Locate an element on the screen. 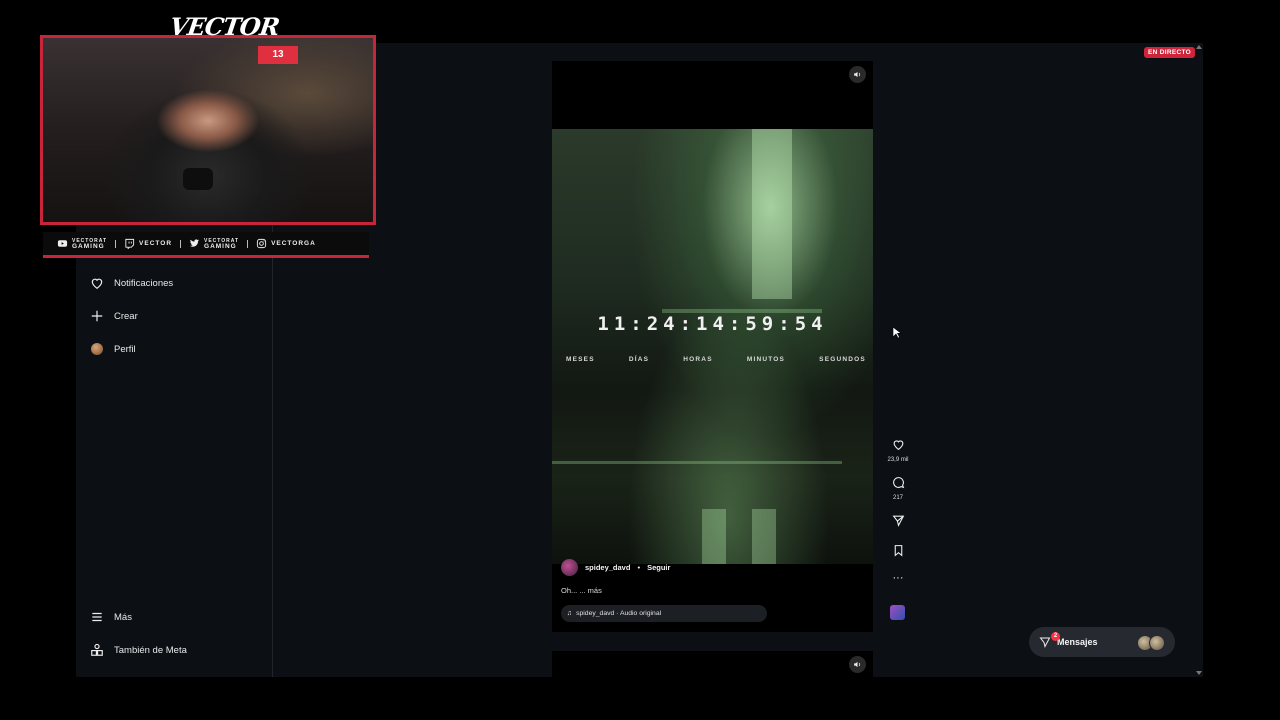  bookmark-icon is located at coordinates (898, 551).